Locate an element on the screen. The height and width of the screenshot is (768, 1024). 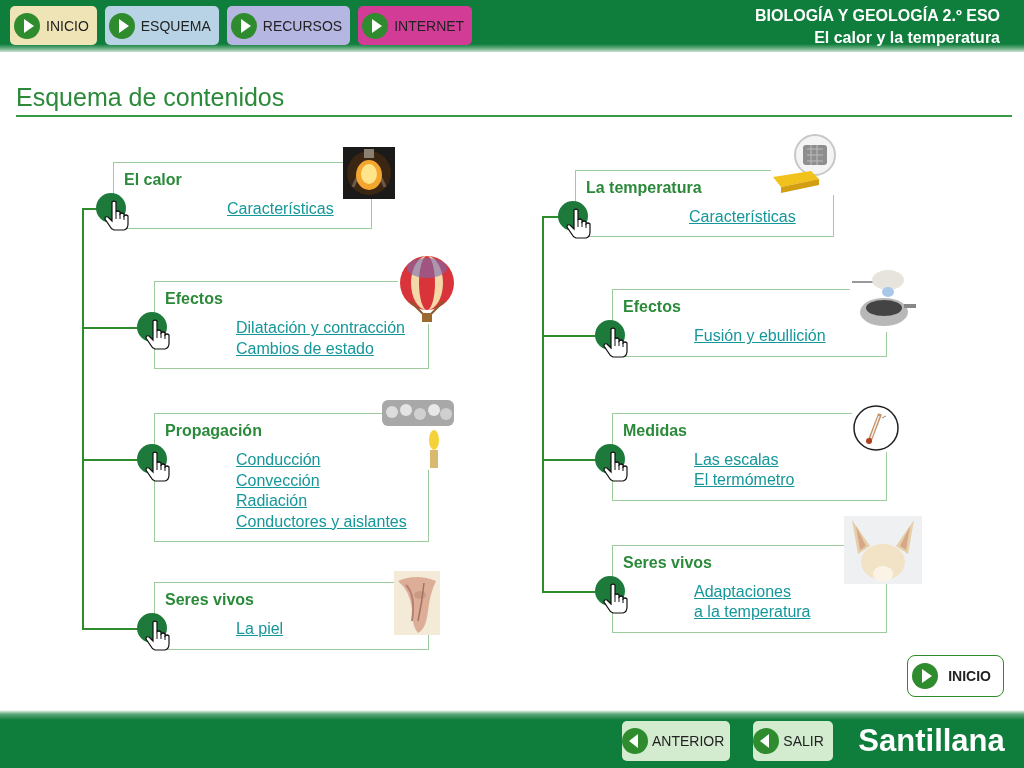
topic-link: El termómetro is located at coordinates (744, 480).